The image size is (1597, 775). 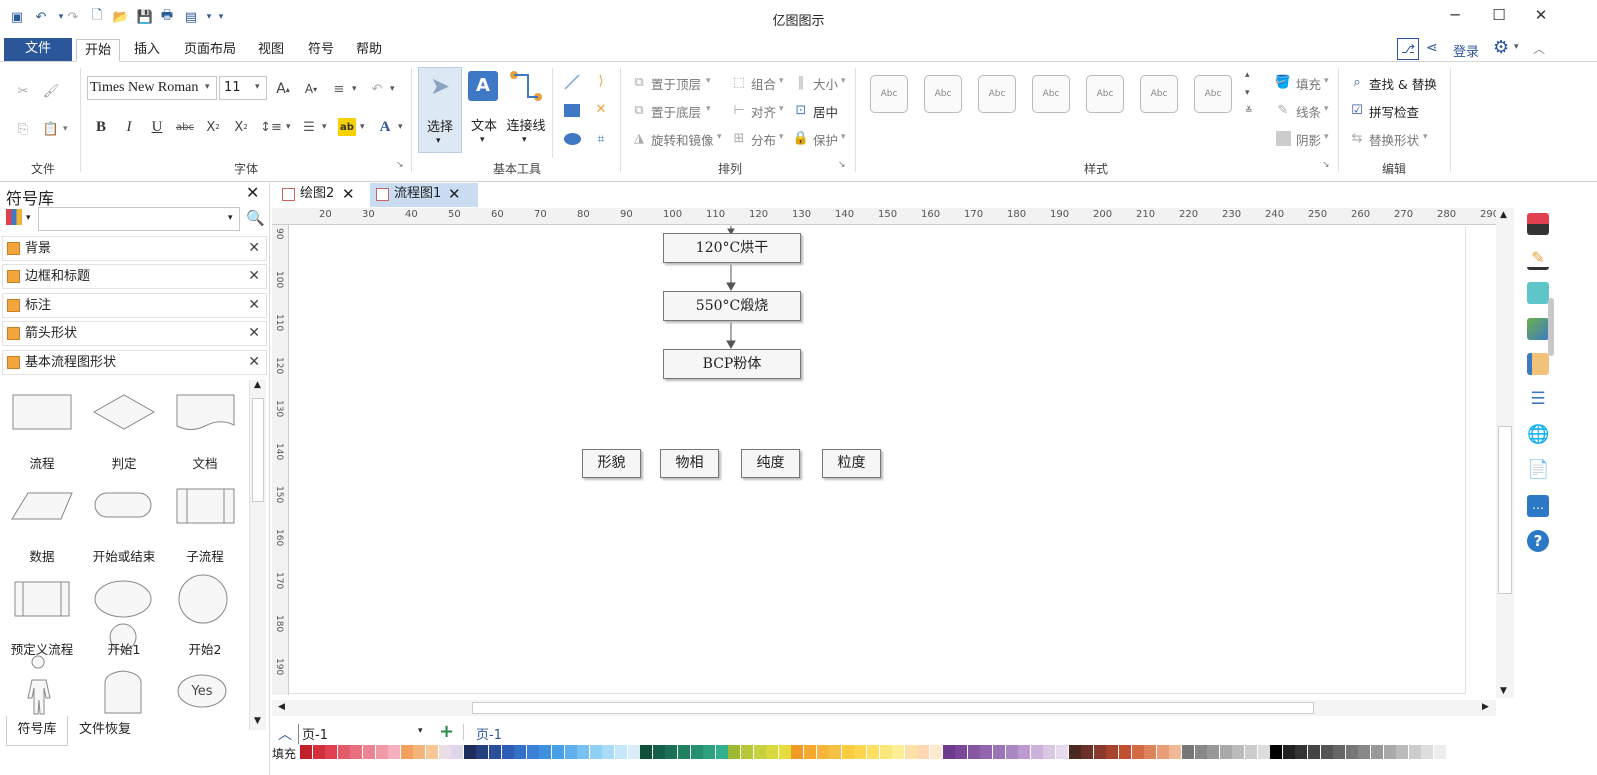 What do you see at coordinates (157, 127) in the screenshot?
I see `underline-icon: U` at bounding box center [157, 127].